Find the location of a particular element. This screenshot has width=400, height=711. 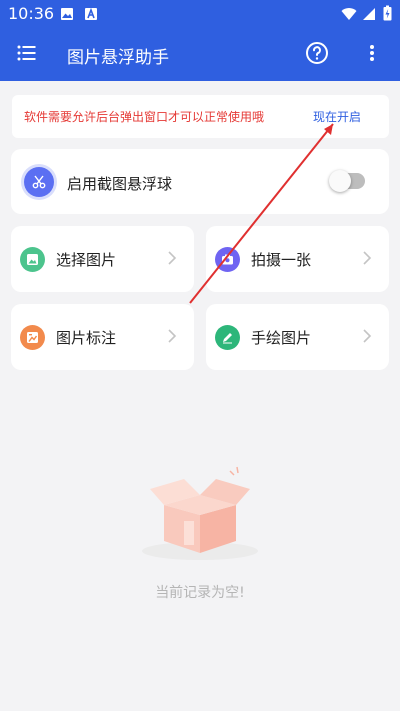

more-vert-icon is located at coordinates (372, 55).